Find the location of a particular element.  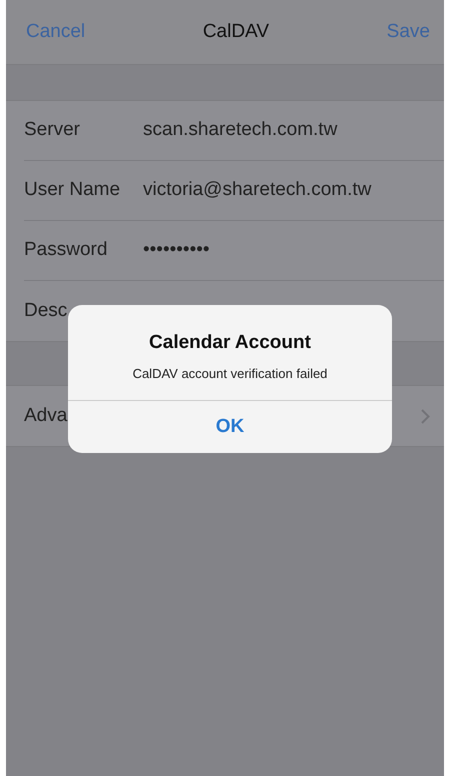

advanced-label: Adva is located at coordinates (46, 416).